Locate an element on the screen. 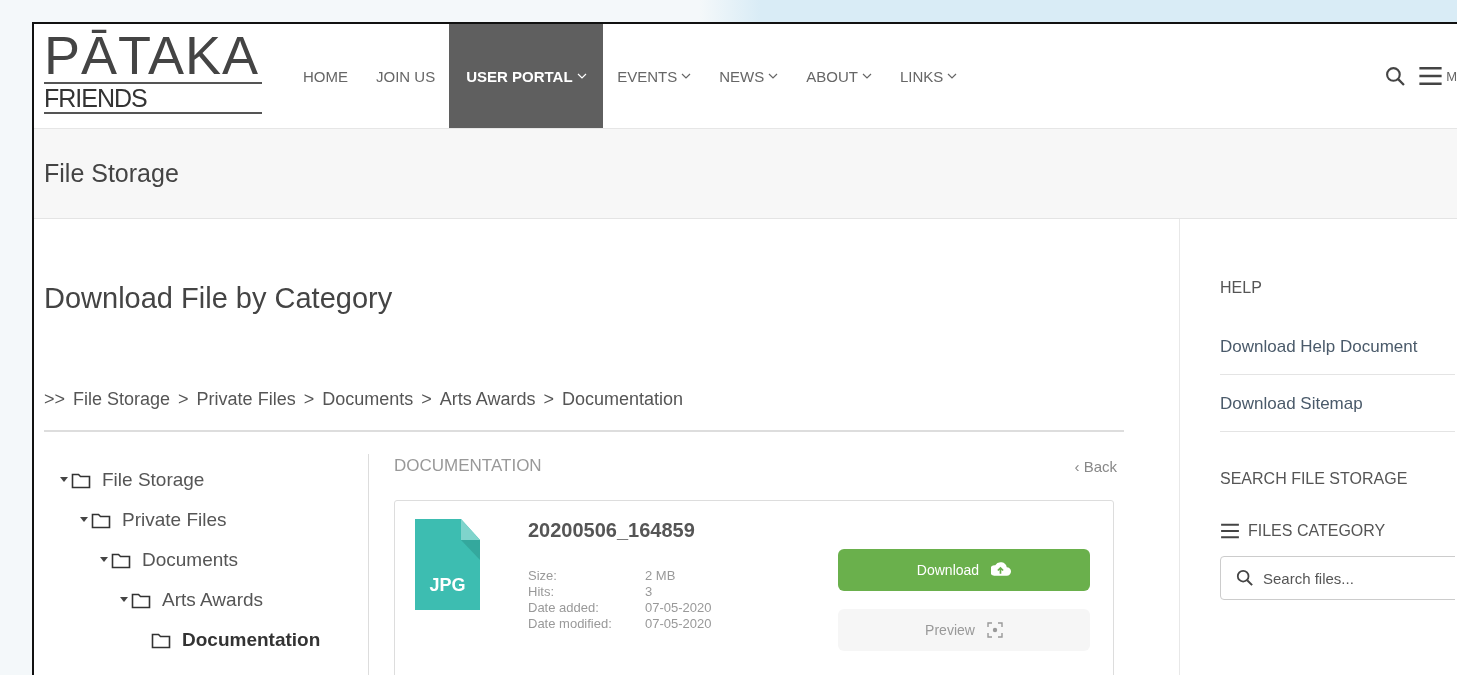 The height and width of the screenshot is (675, 1457). nav-link: JOIN US is located at coordinates (406, 76).